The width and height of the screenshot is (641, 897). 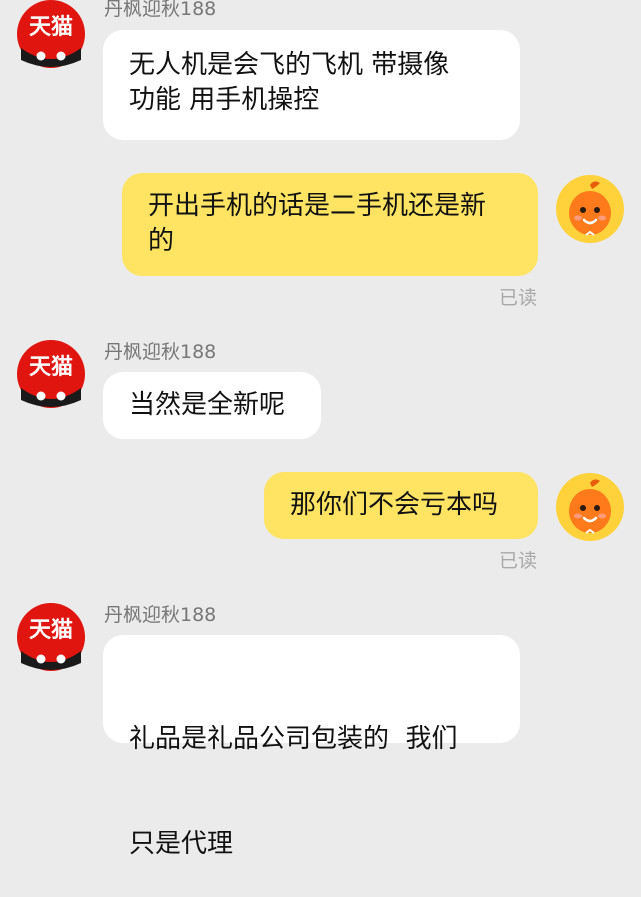 I want to click on message-bubble-incoming: 无人机是会飞的飞机 带摄像 功能 用手机操控, so click(x=311, y=85).